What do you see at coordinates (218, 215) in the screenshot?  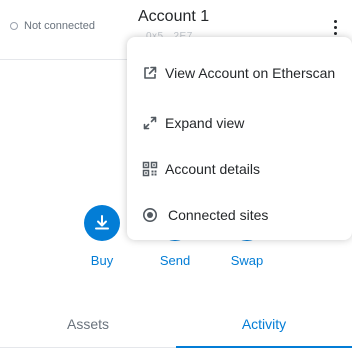 I see `connected-sites-label: Connected sites` at bounding box center [218, 215].